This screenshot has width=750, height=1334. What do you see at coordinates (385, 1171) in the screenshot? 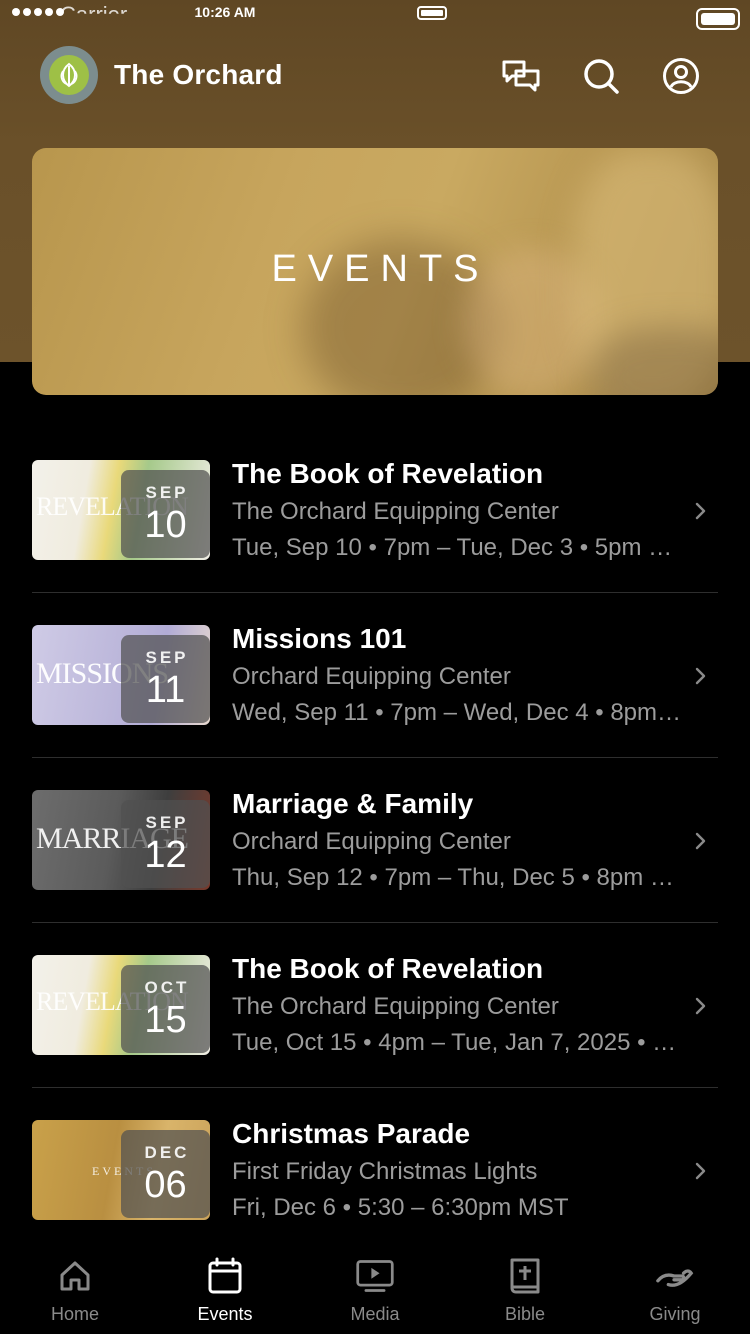
I see `event-location: First Friday Christmas Lights` at bounding box center [385, 1171].